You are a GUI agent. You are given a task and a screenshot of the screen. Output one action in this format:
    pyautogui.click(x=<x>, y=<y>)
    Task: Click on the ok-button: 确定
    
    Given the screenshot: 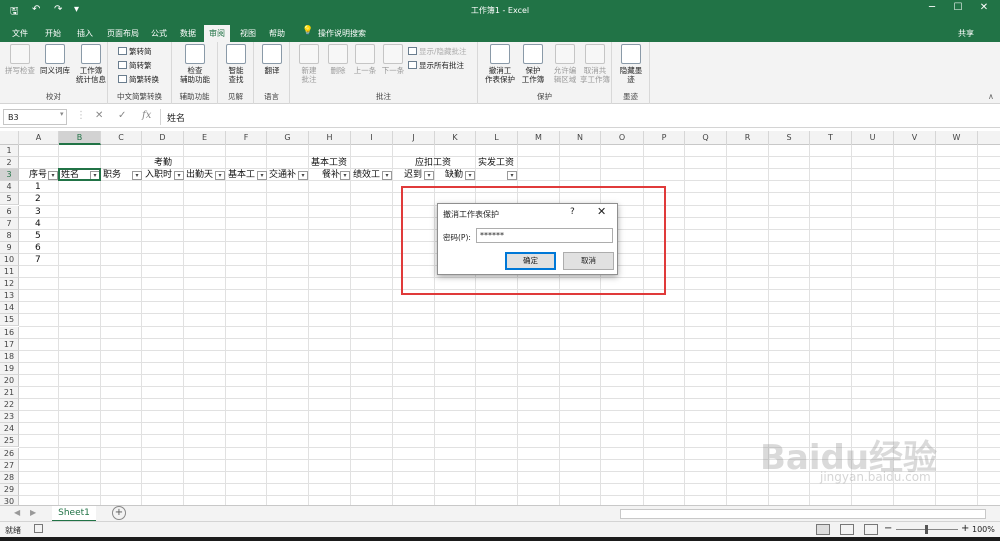 What is the action you would take?
    pyautogui.click(x=530, y=261)
    